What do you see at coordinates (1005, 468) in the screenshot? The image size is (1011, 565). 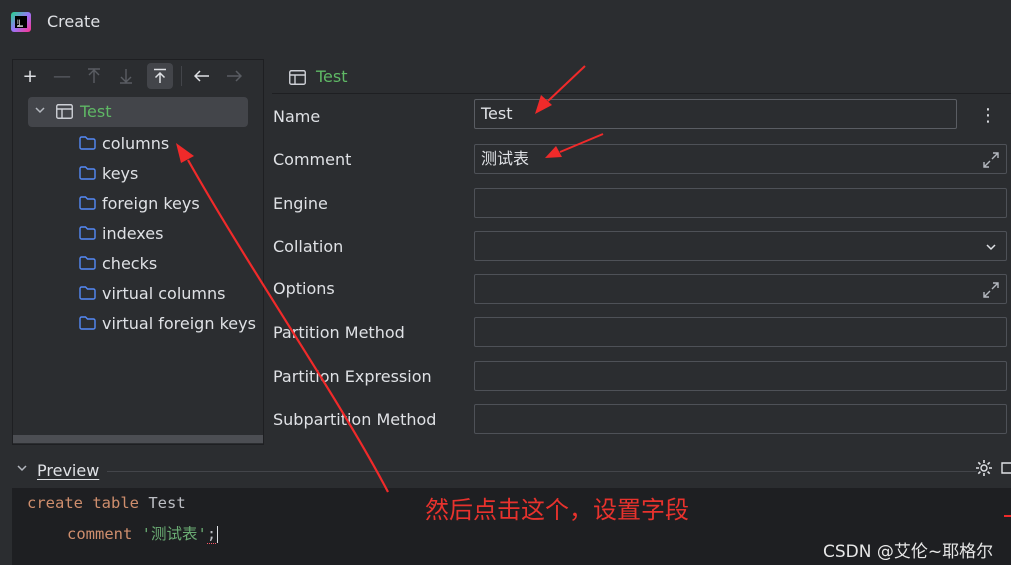 I see `open-in-editor-icon` at bounding box center [1005, 468].